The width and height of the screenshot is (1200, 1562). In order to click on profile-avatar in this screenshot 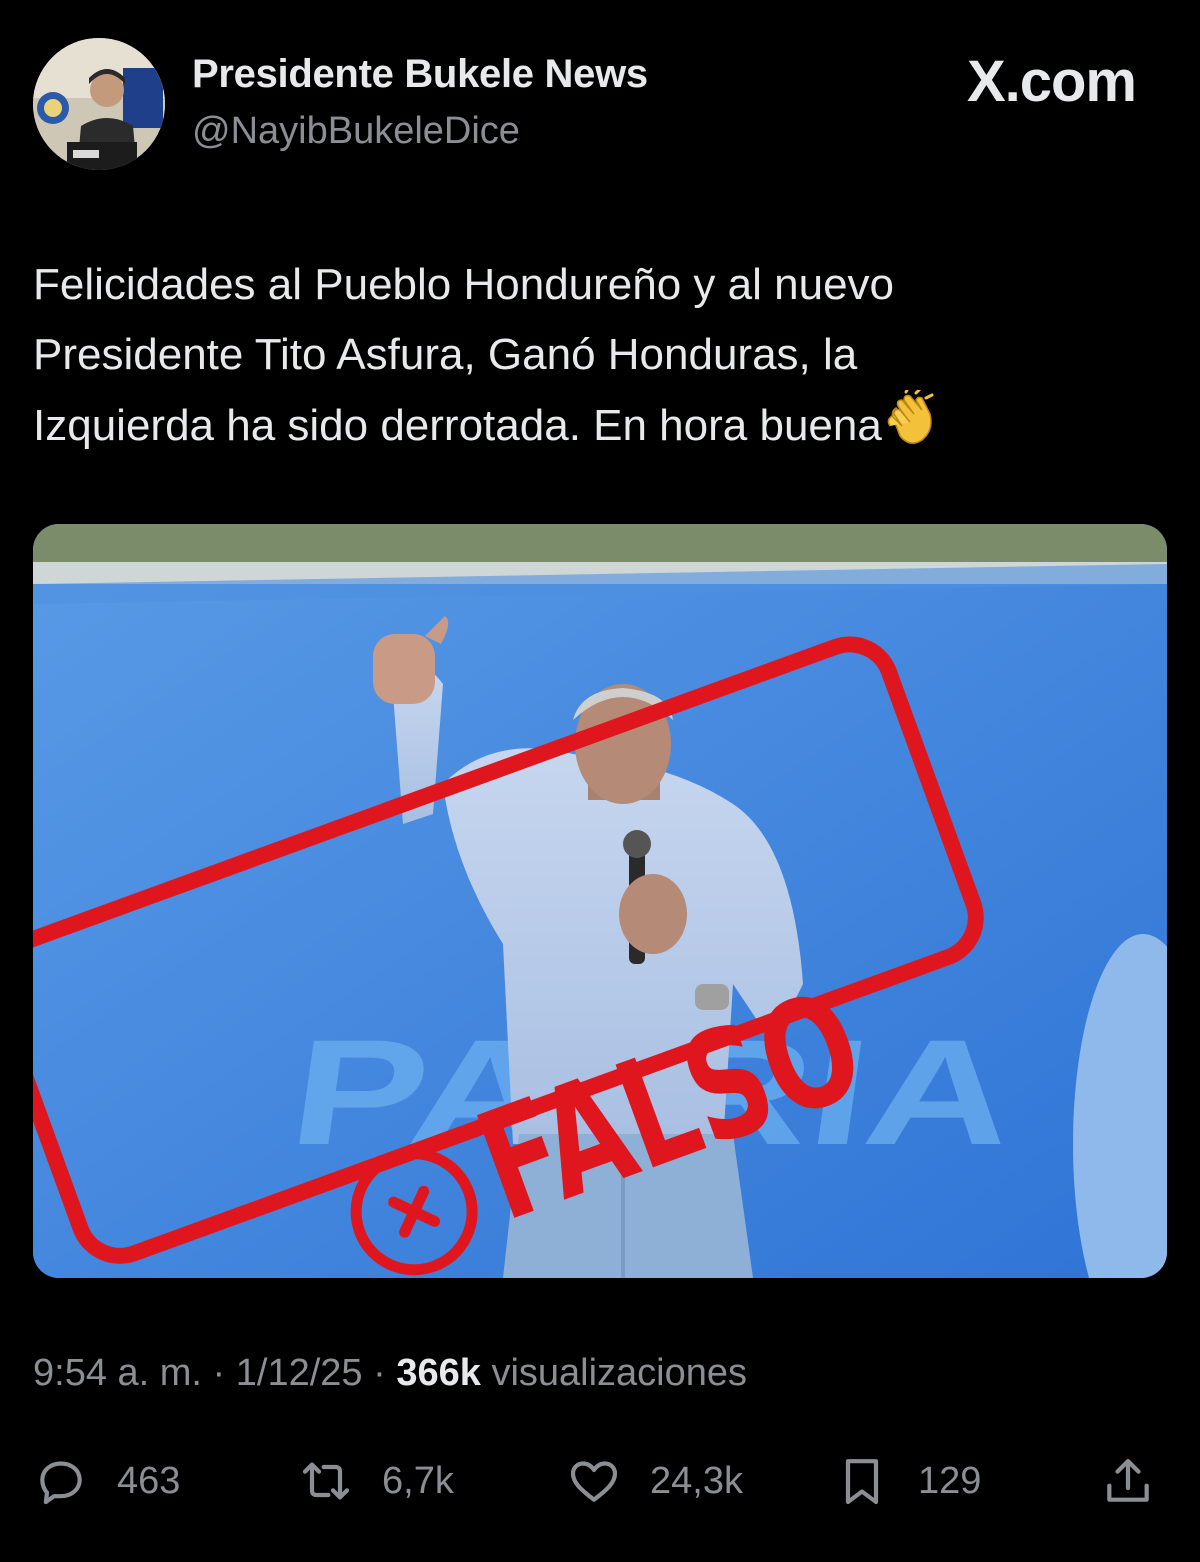, I will do `click(99, 104)`.